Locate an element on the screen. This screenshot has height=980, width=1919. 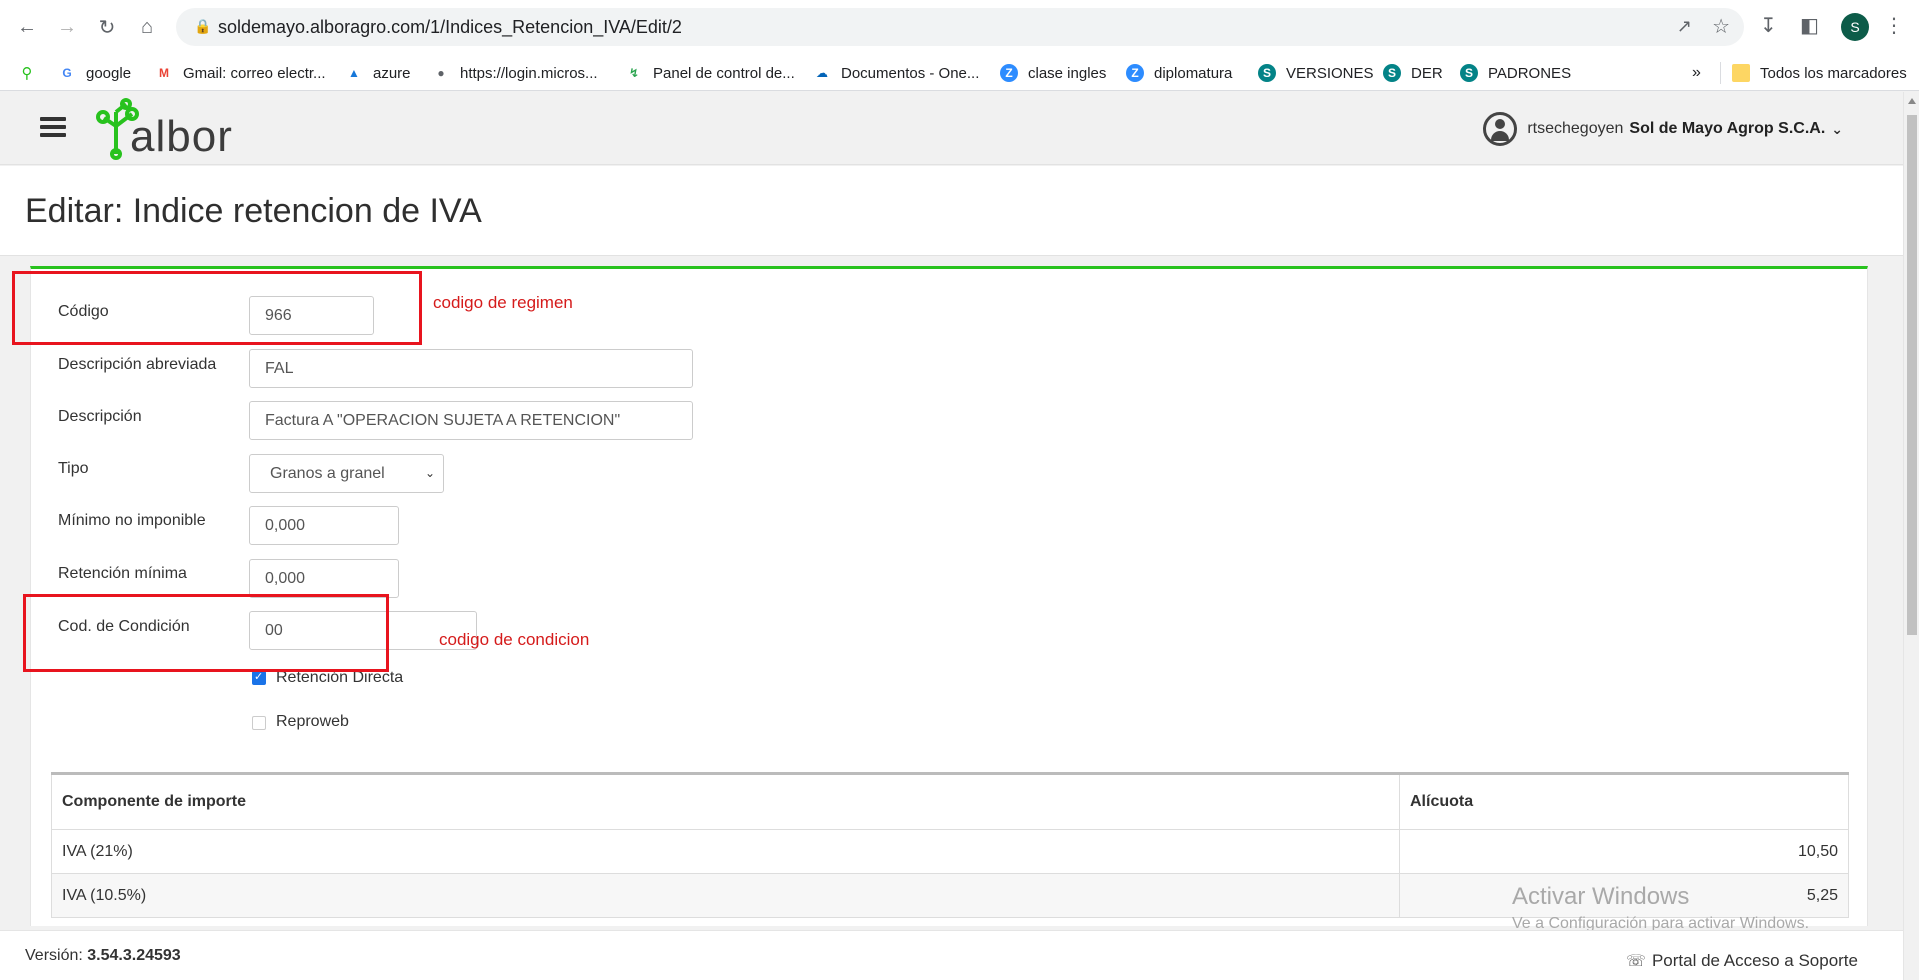
headset-icon: ☏ is located at coordinates (1635, 961).